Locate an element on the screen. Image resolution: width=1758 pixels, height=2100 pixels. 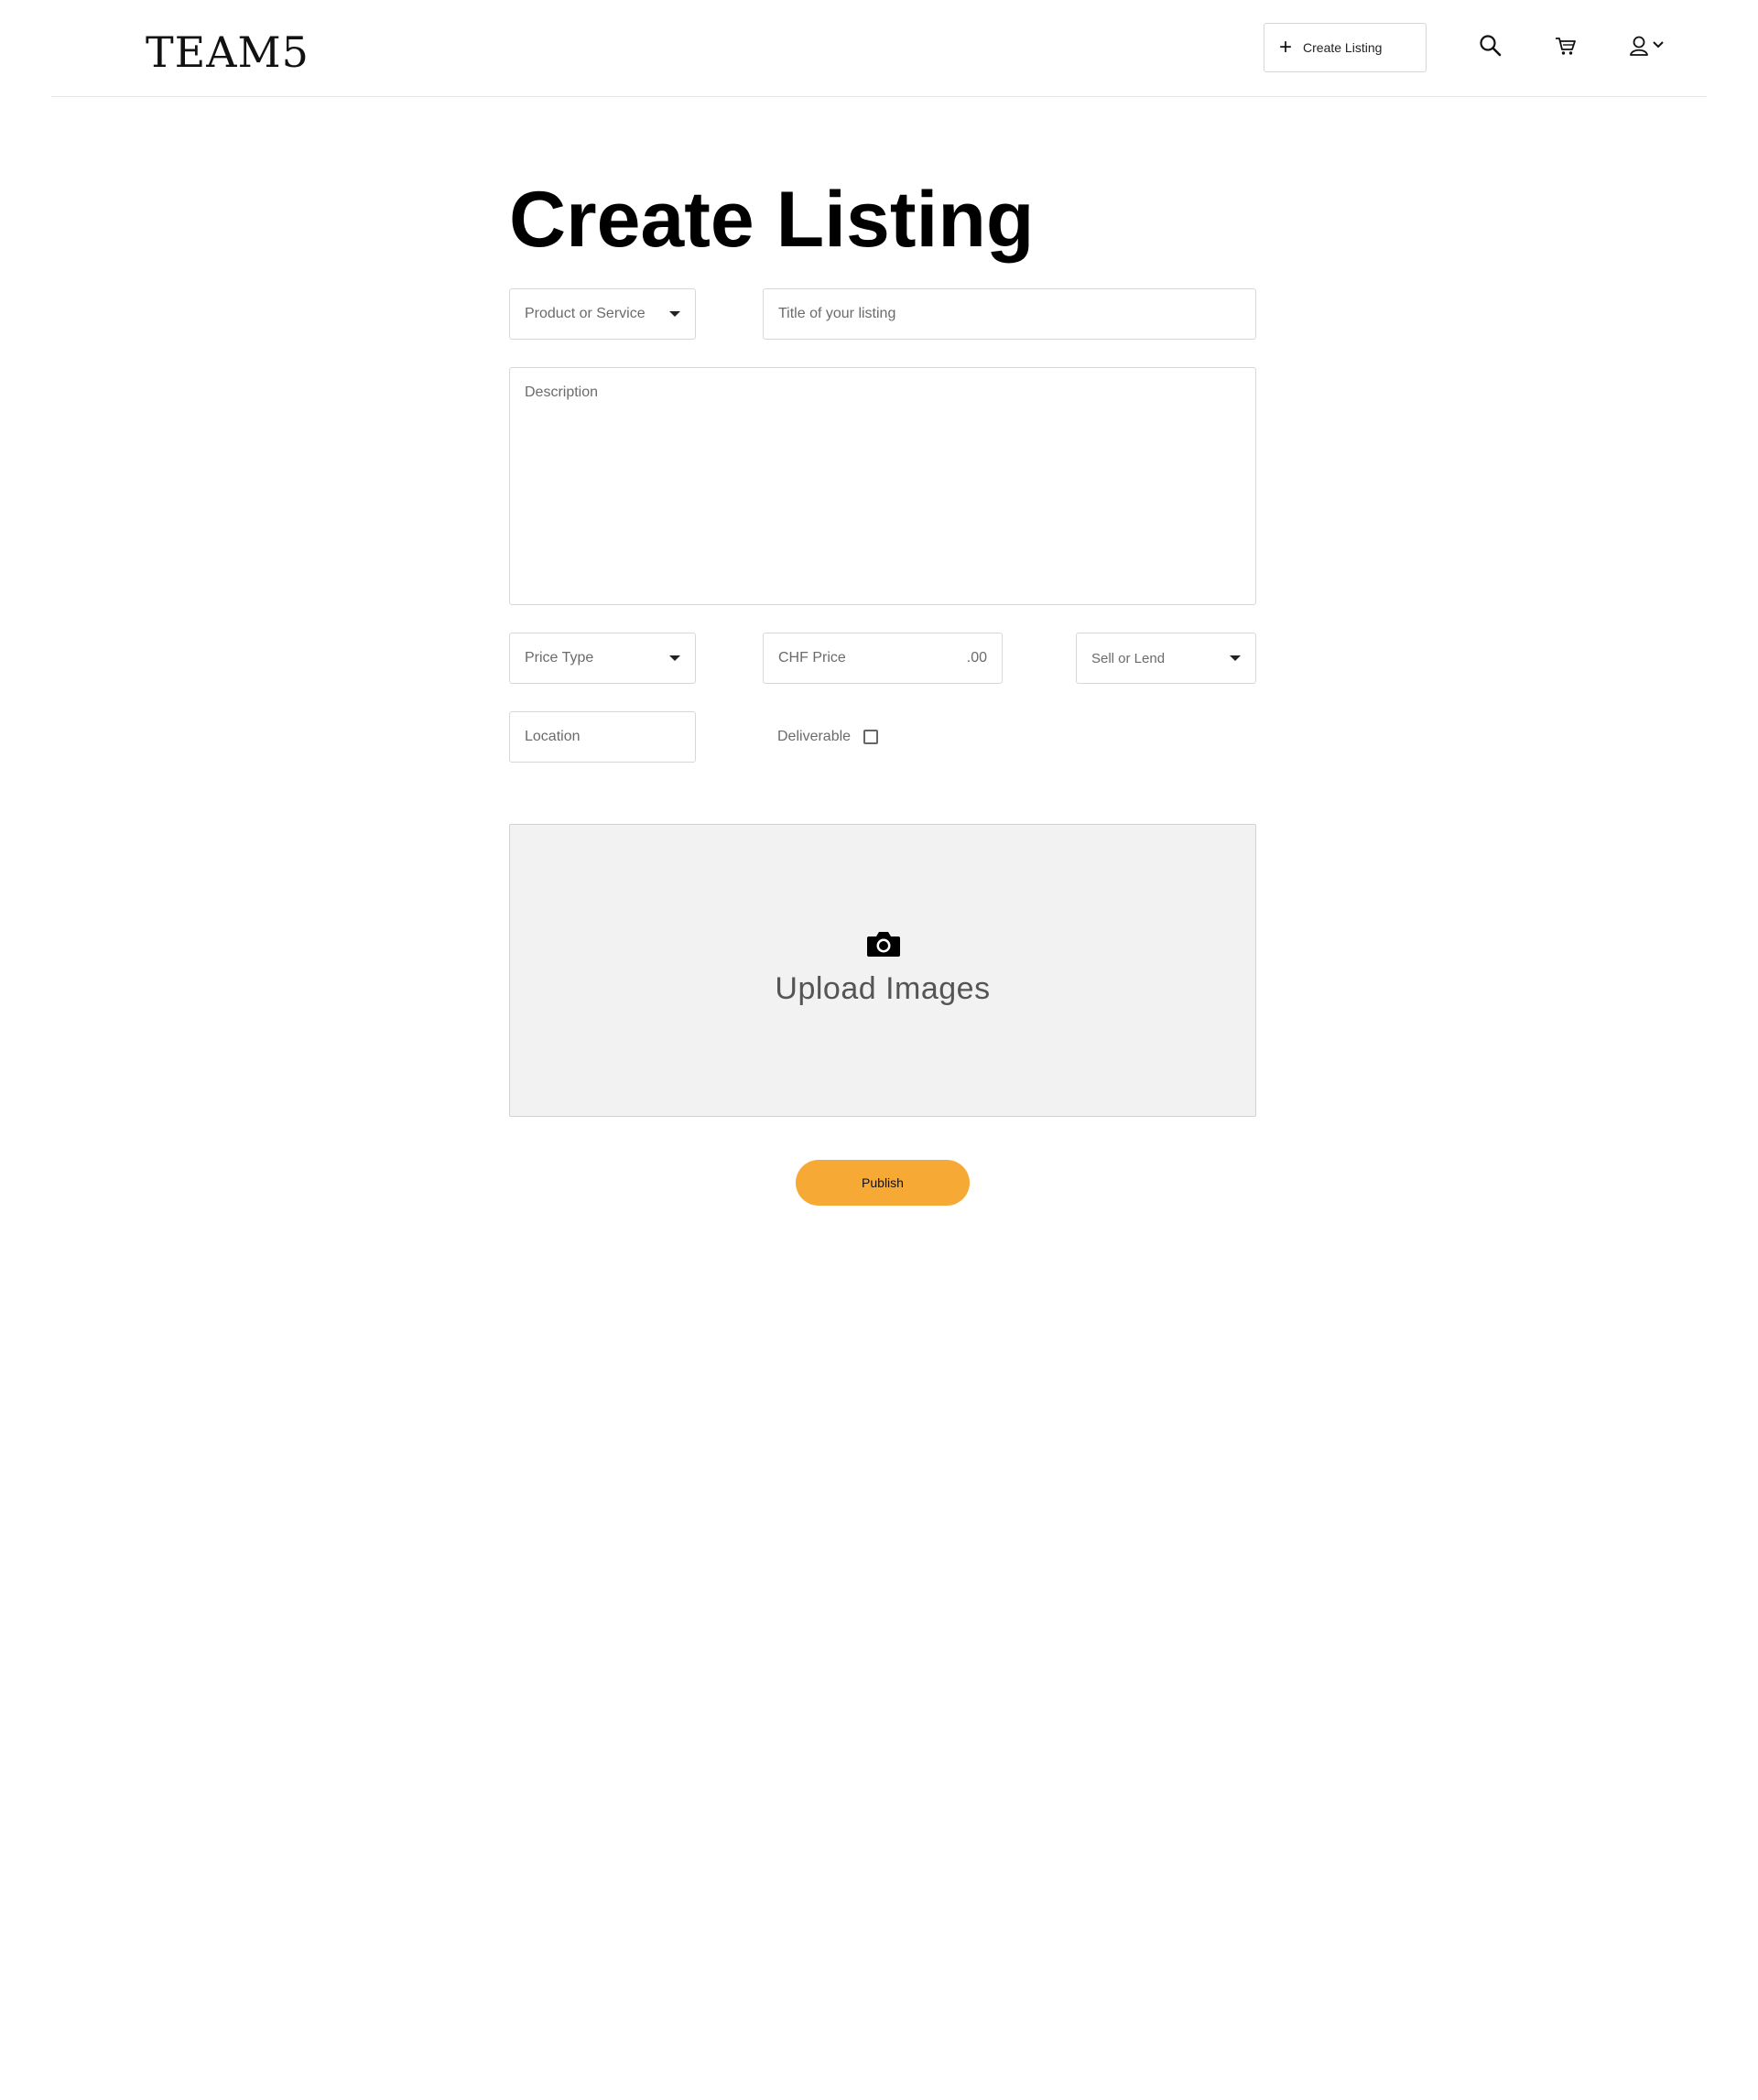
sell-or-lend-placeholder: Sell or Lend is located at coordinates (1128, 658).